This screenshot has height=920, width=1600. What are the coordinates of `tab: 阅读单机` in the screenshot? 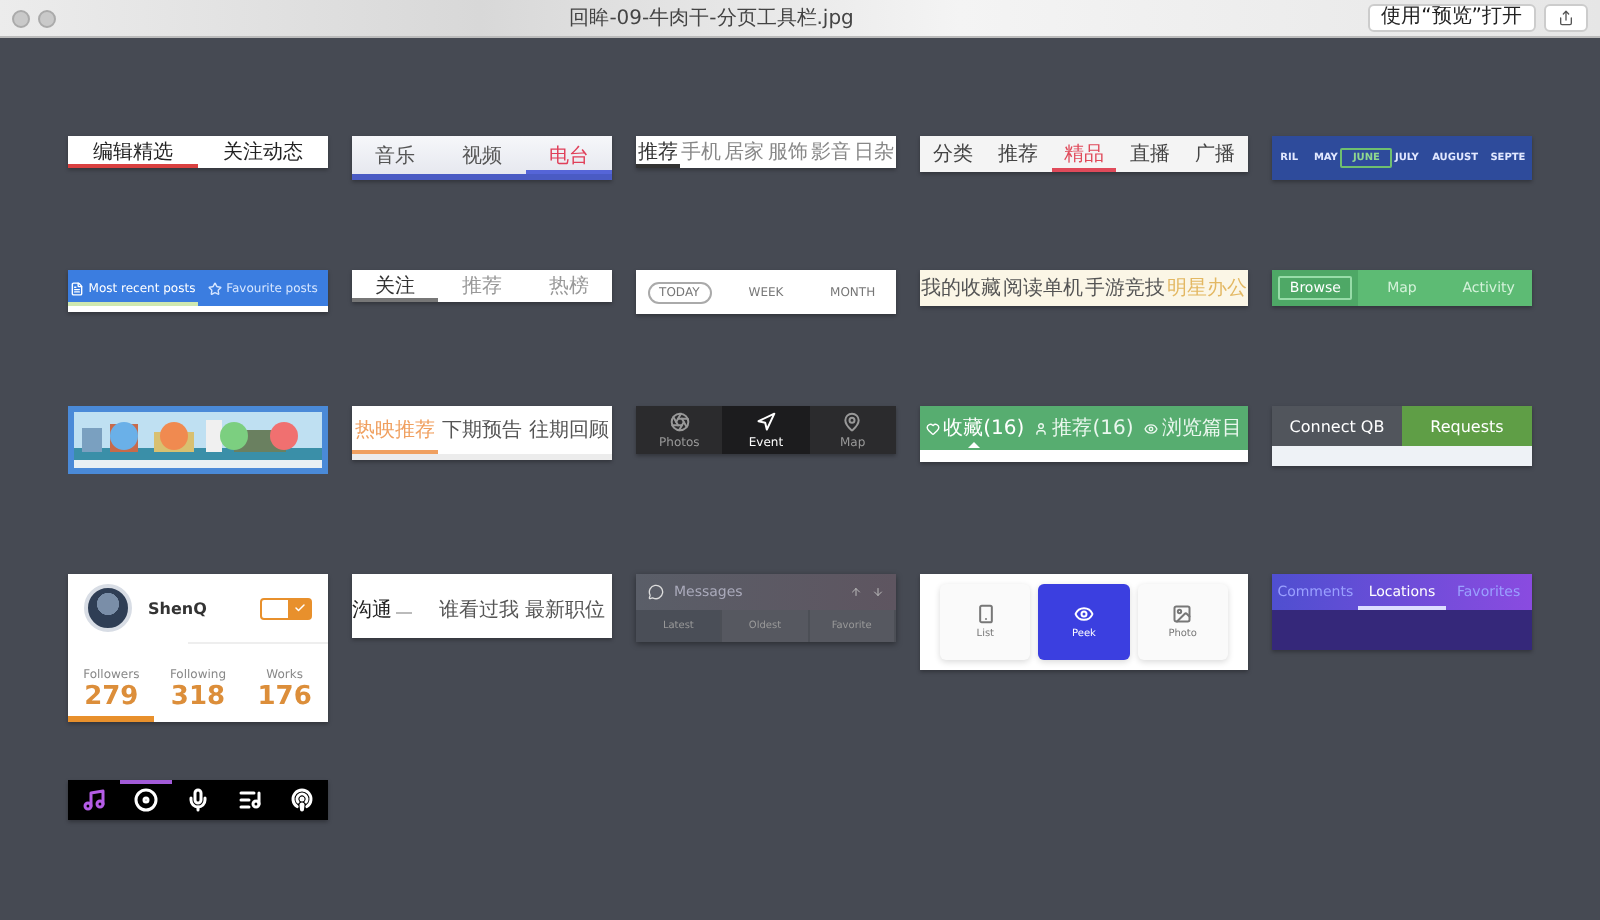 It's located at (1043, 288).